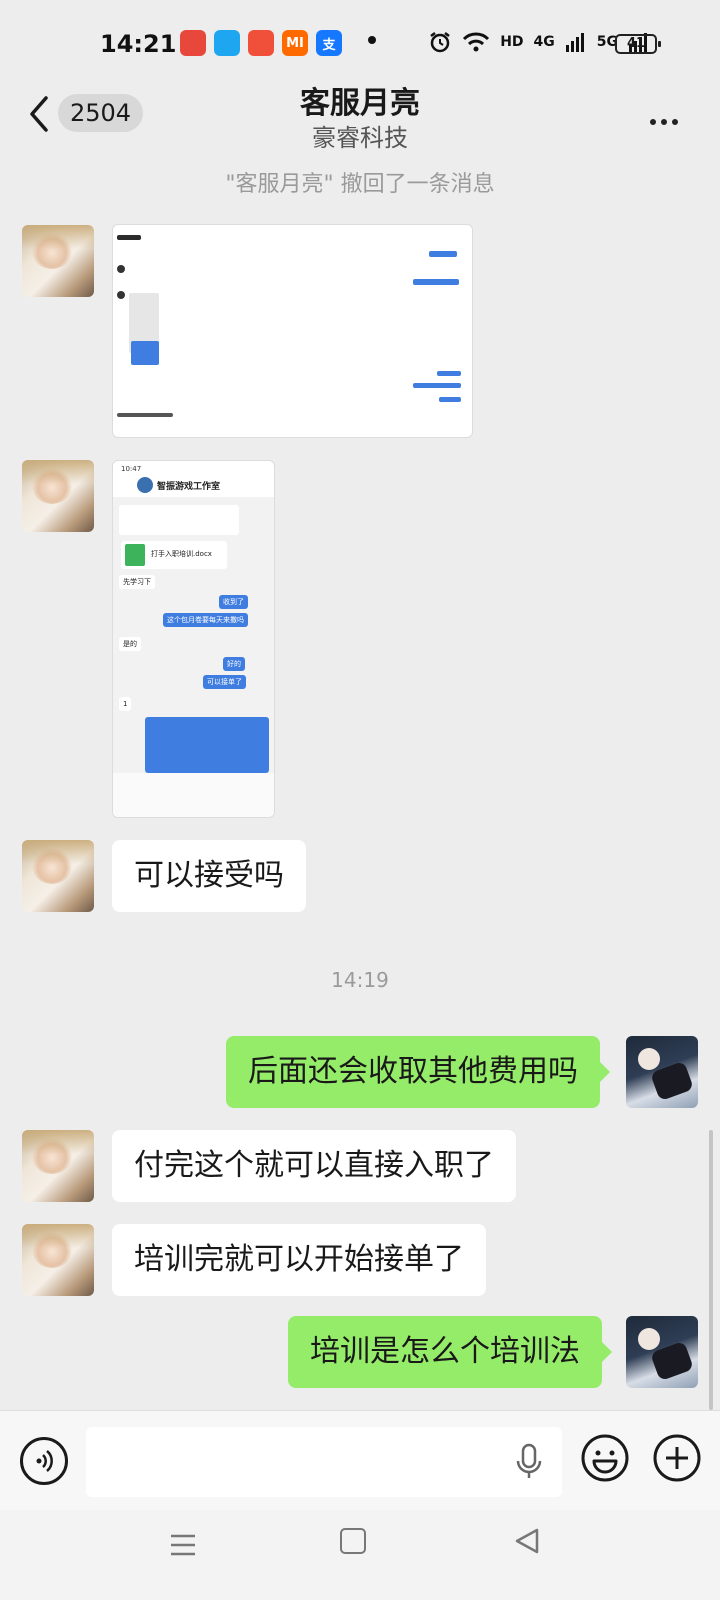  Describe the element at coordinates (372, 40) in the screenshot. I see `more-notifications-dot` at that location.